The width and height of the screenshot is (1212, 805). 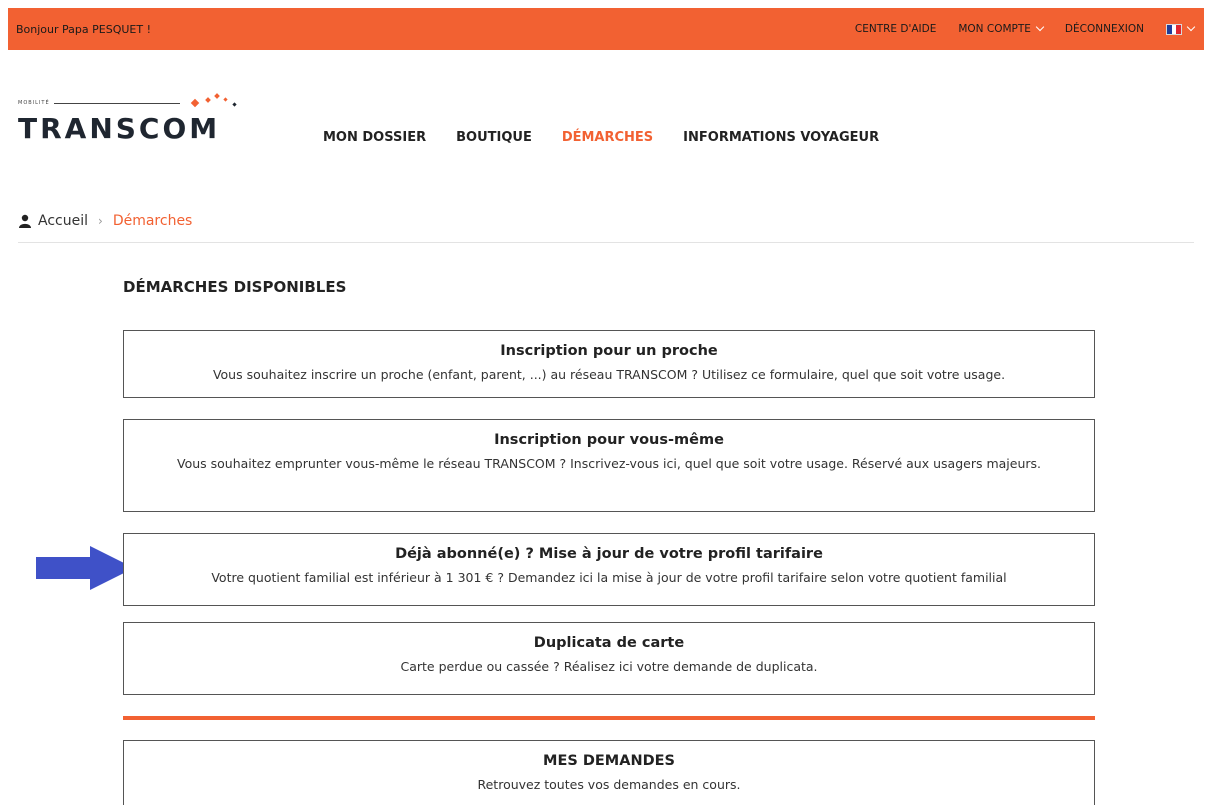 What do you see at coordinates (374, 137) in the screenshot?
I see `nav-mon-dossier: MON DOSSIER` at bounding box center [374, 137].